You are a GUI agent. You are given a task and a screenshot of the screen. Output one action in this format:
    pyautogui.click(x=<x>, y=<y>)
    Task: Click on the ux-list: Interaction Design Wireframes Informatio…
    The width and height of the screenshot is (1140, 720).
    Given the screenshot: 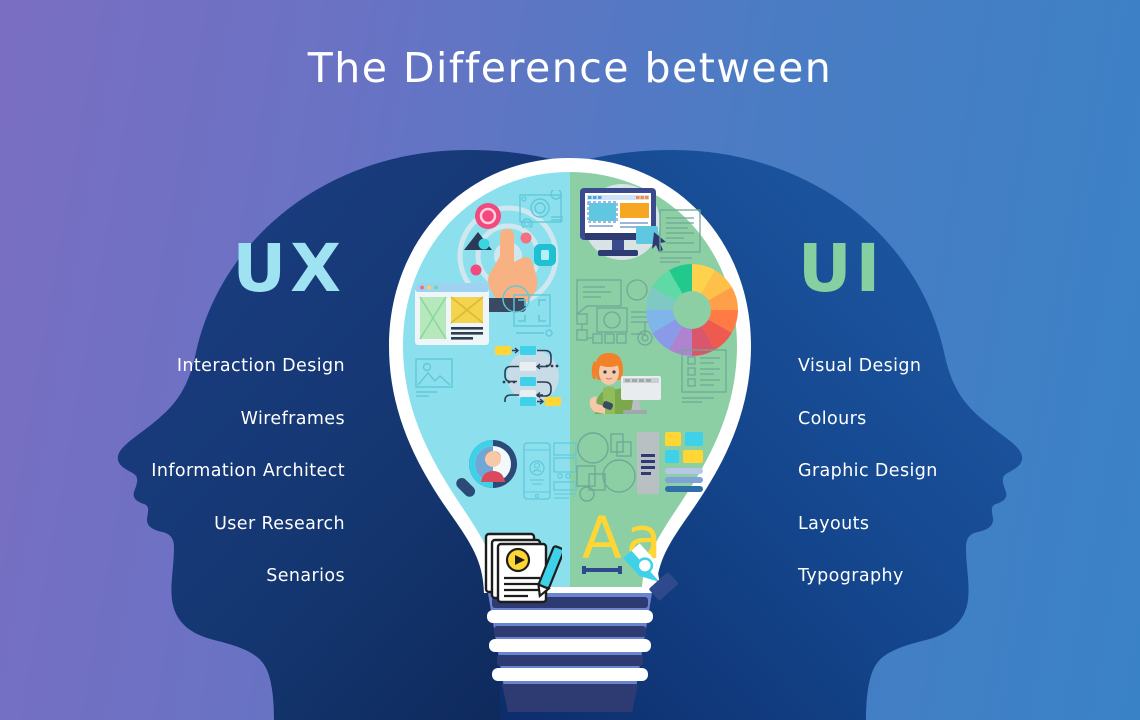 What is the action you would take?
    pyautogui.click(x=202, y=471)
    